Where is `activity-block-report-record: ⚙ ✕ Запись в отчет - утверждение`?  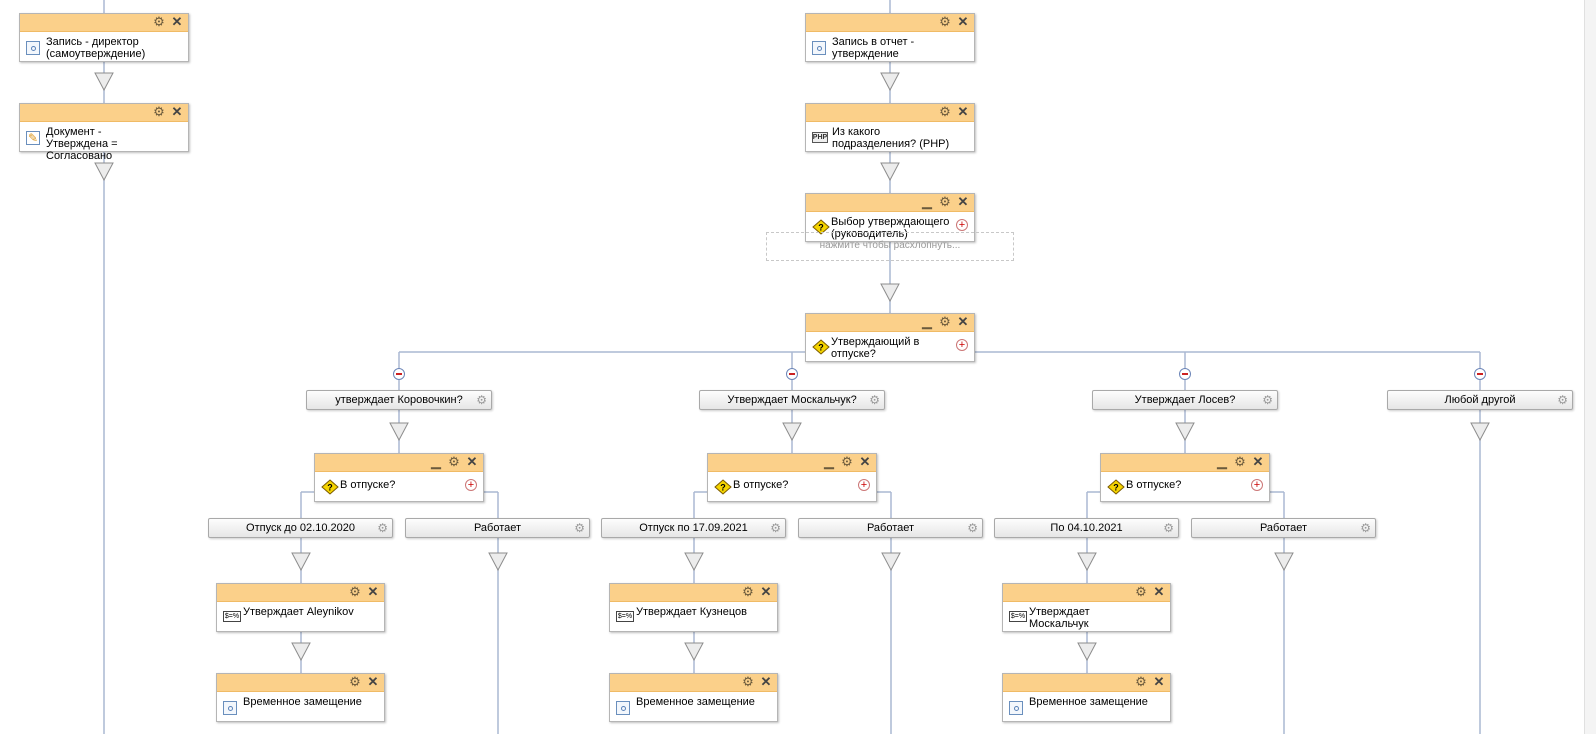 activity-block-report-record: ⚙ ✕ Запись в отчет - утверждение is located at coordinates (890, 37).